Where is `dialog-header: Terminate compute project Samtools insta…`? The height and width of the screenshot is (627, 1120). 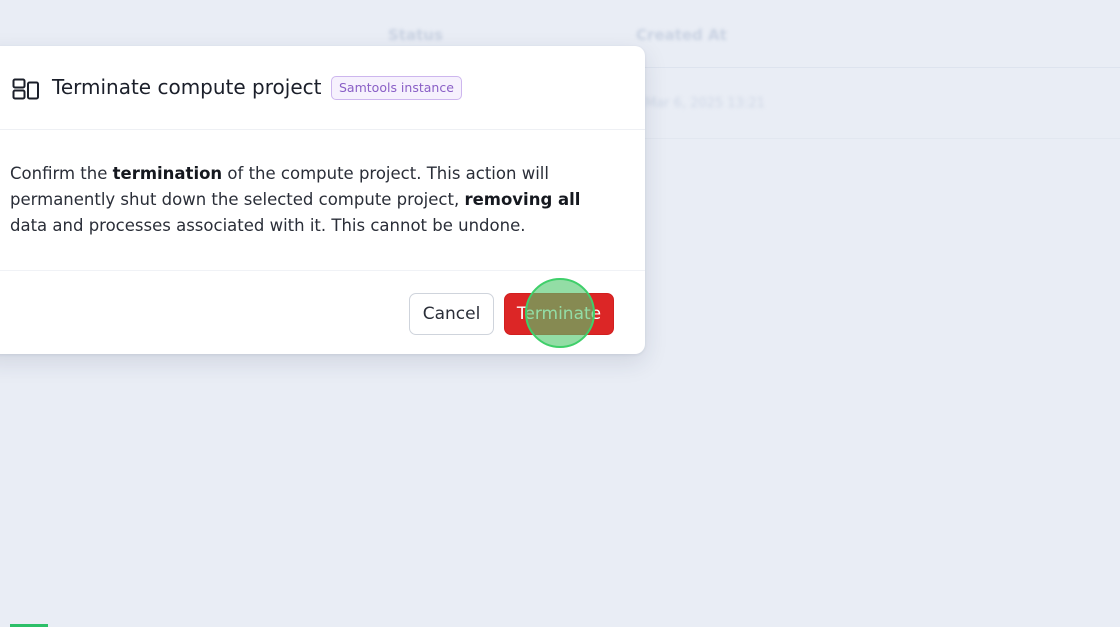
dialog-header: Terminate compute project Samtools insta… is located at coordinates (322, 88).